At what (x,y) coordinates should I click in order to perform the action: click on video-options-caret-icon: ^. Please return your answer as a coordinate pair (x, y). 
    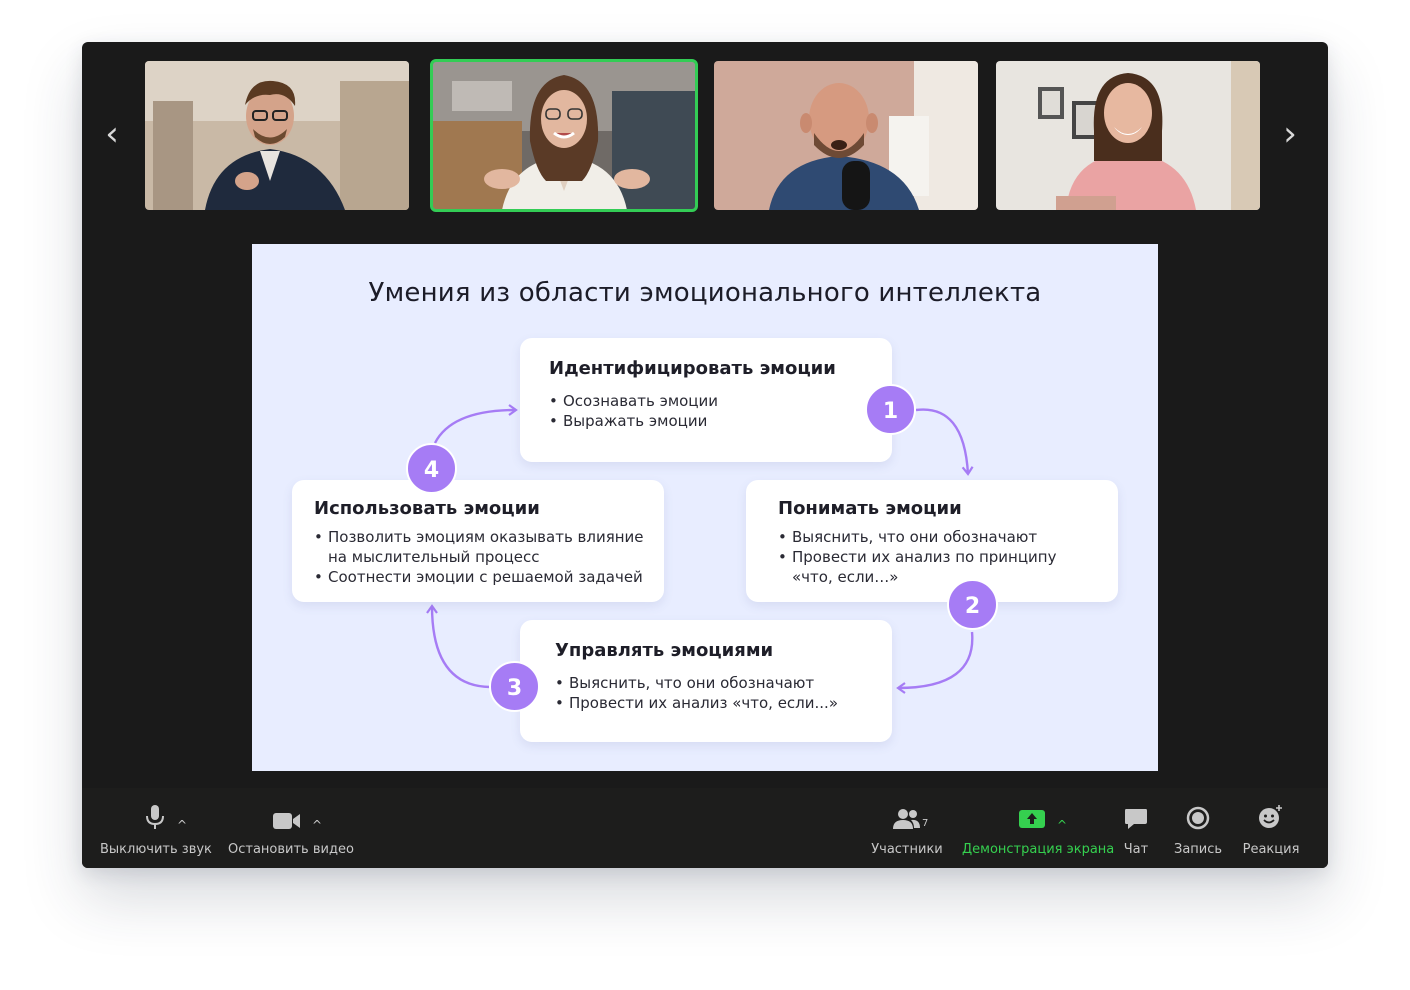
    Looking at the image, I should click on (317, 825).